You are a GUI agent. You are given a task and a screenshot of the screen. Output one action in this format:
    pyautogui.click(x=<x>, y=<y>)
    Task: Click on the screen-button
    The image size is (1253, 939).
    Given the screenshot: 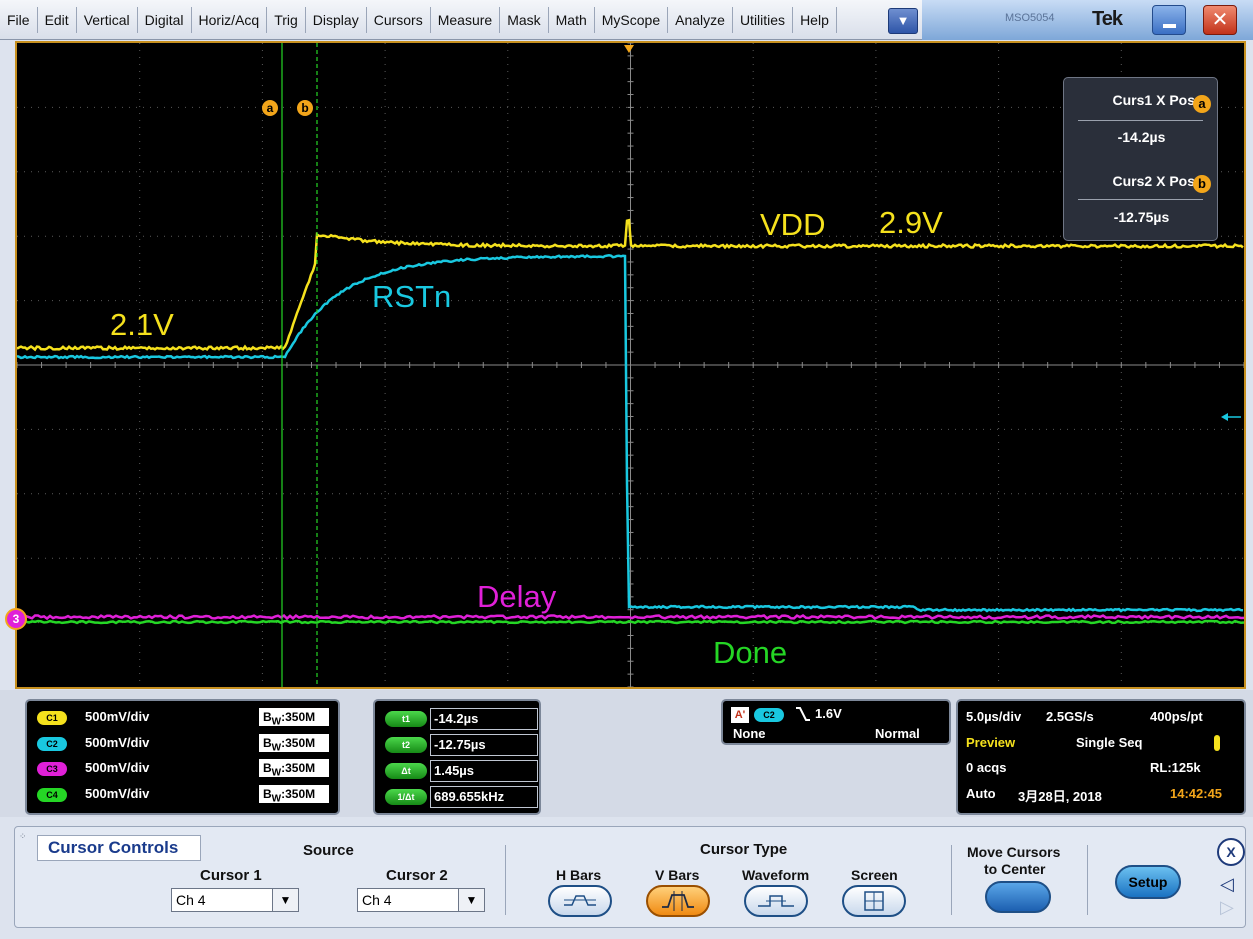 What is the action you would take?
    pyautogui.click(x=874, y=901)
    